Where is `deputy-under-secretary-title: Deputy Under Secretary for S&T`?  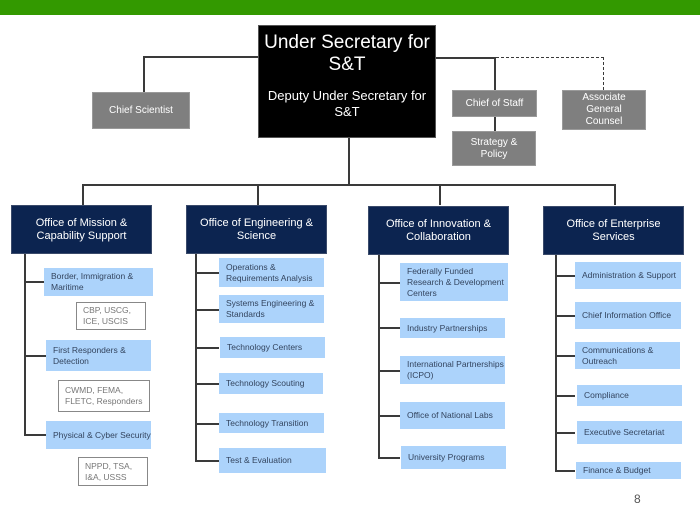 deputy-under-secretary-title: Deputy Under Secretary for S&T is located at coordinates (347, 103).